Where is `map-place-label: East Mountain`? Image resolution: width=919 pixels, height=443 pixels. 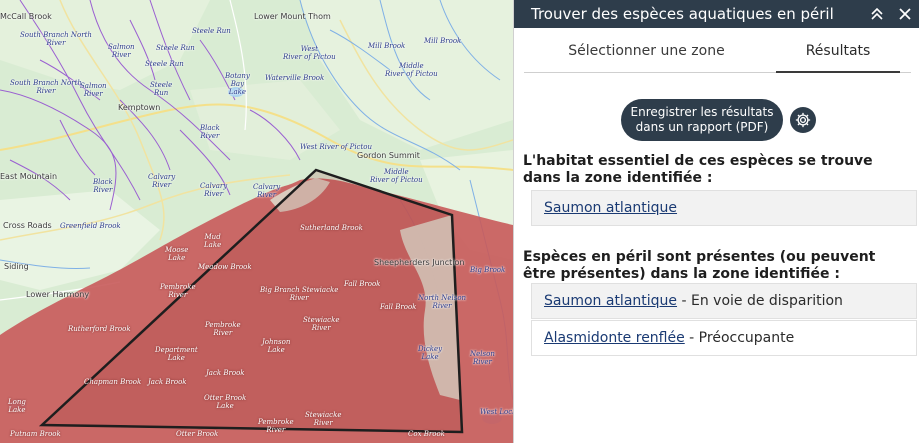
map-place-label: East Mountain is located at coordinates (29, 176).